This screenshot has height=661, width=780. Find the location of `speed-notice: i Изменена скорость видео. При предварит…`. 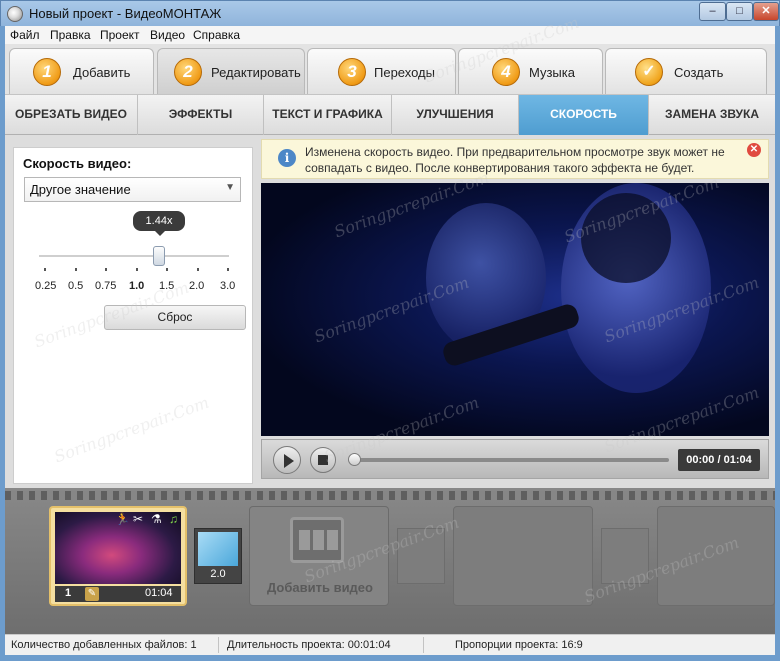

speed-notice: i Изменена скорость видео. При предварит… is located at coordinates (515, 159).